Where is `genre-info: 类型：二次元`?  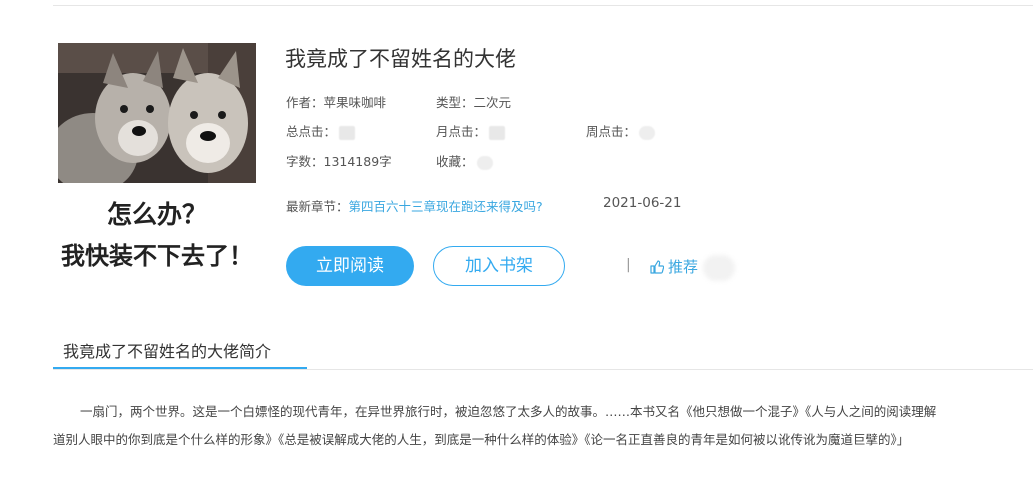 genre-info: 类型：二次元 is located at coordinates (473, 101).